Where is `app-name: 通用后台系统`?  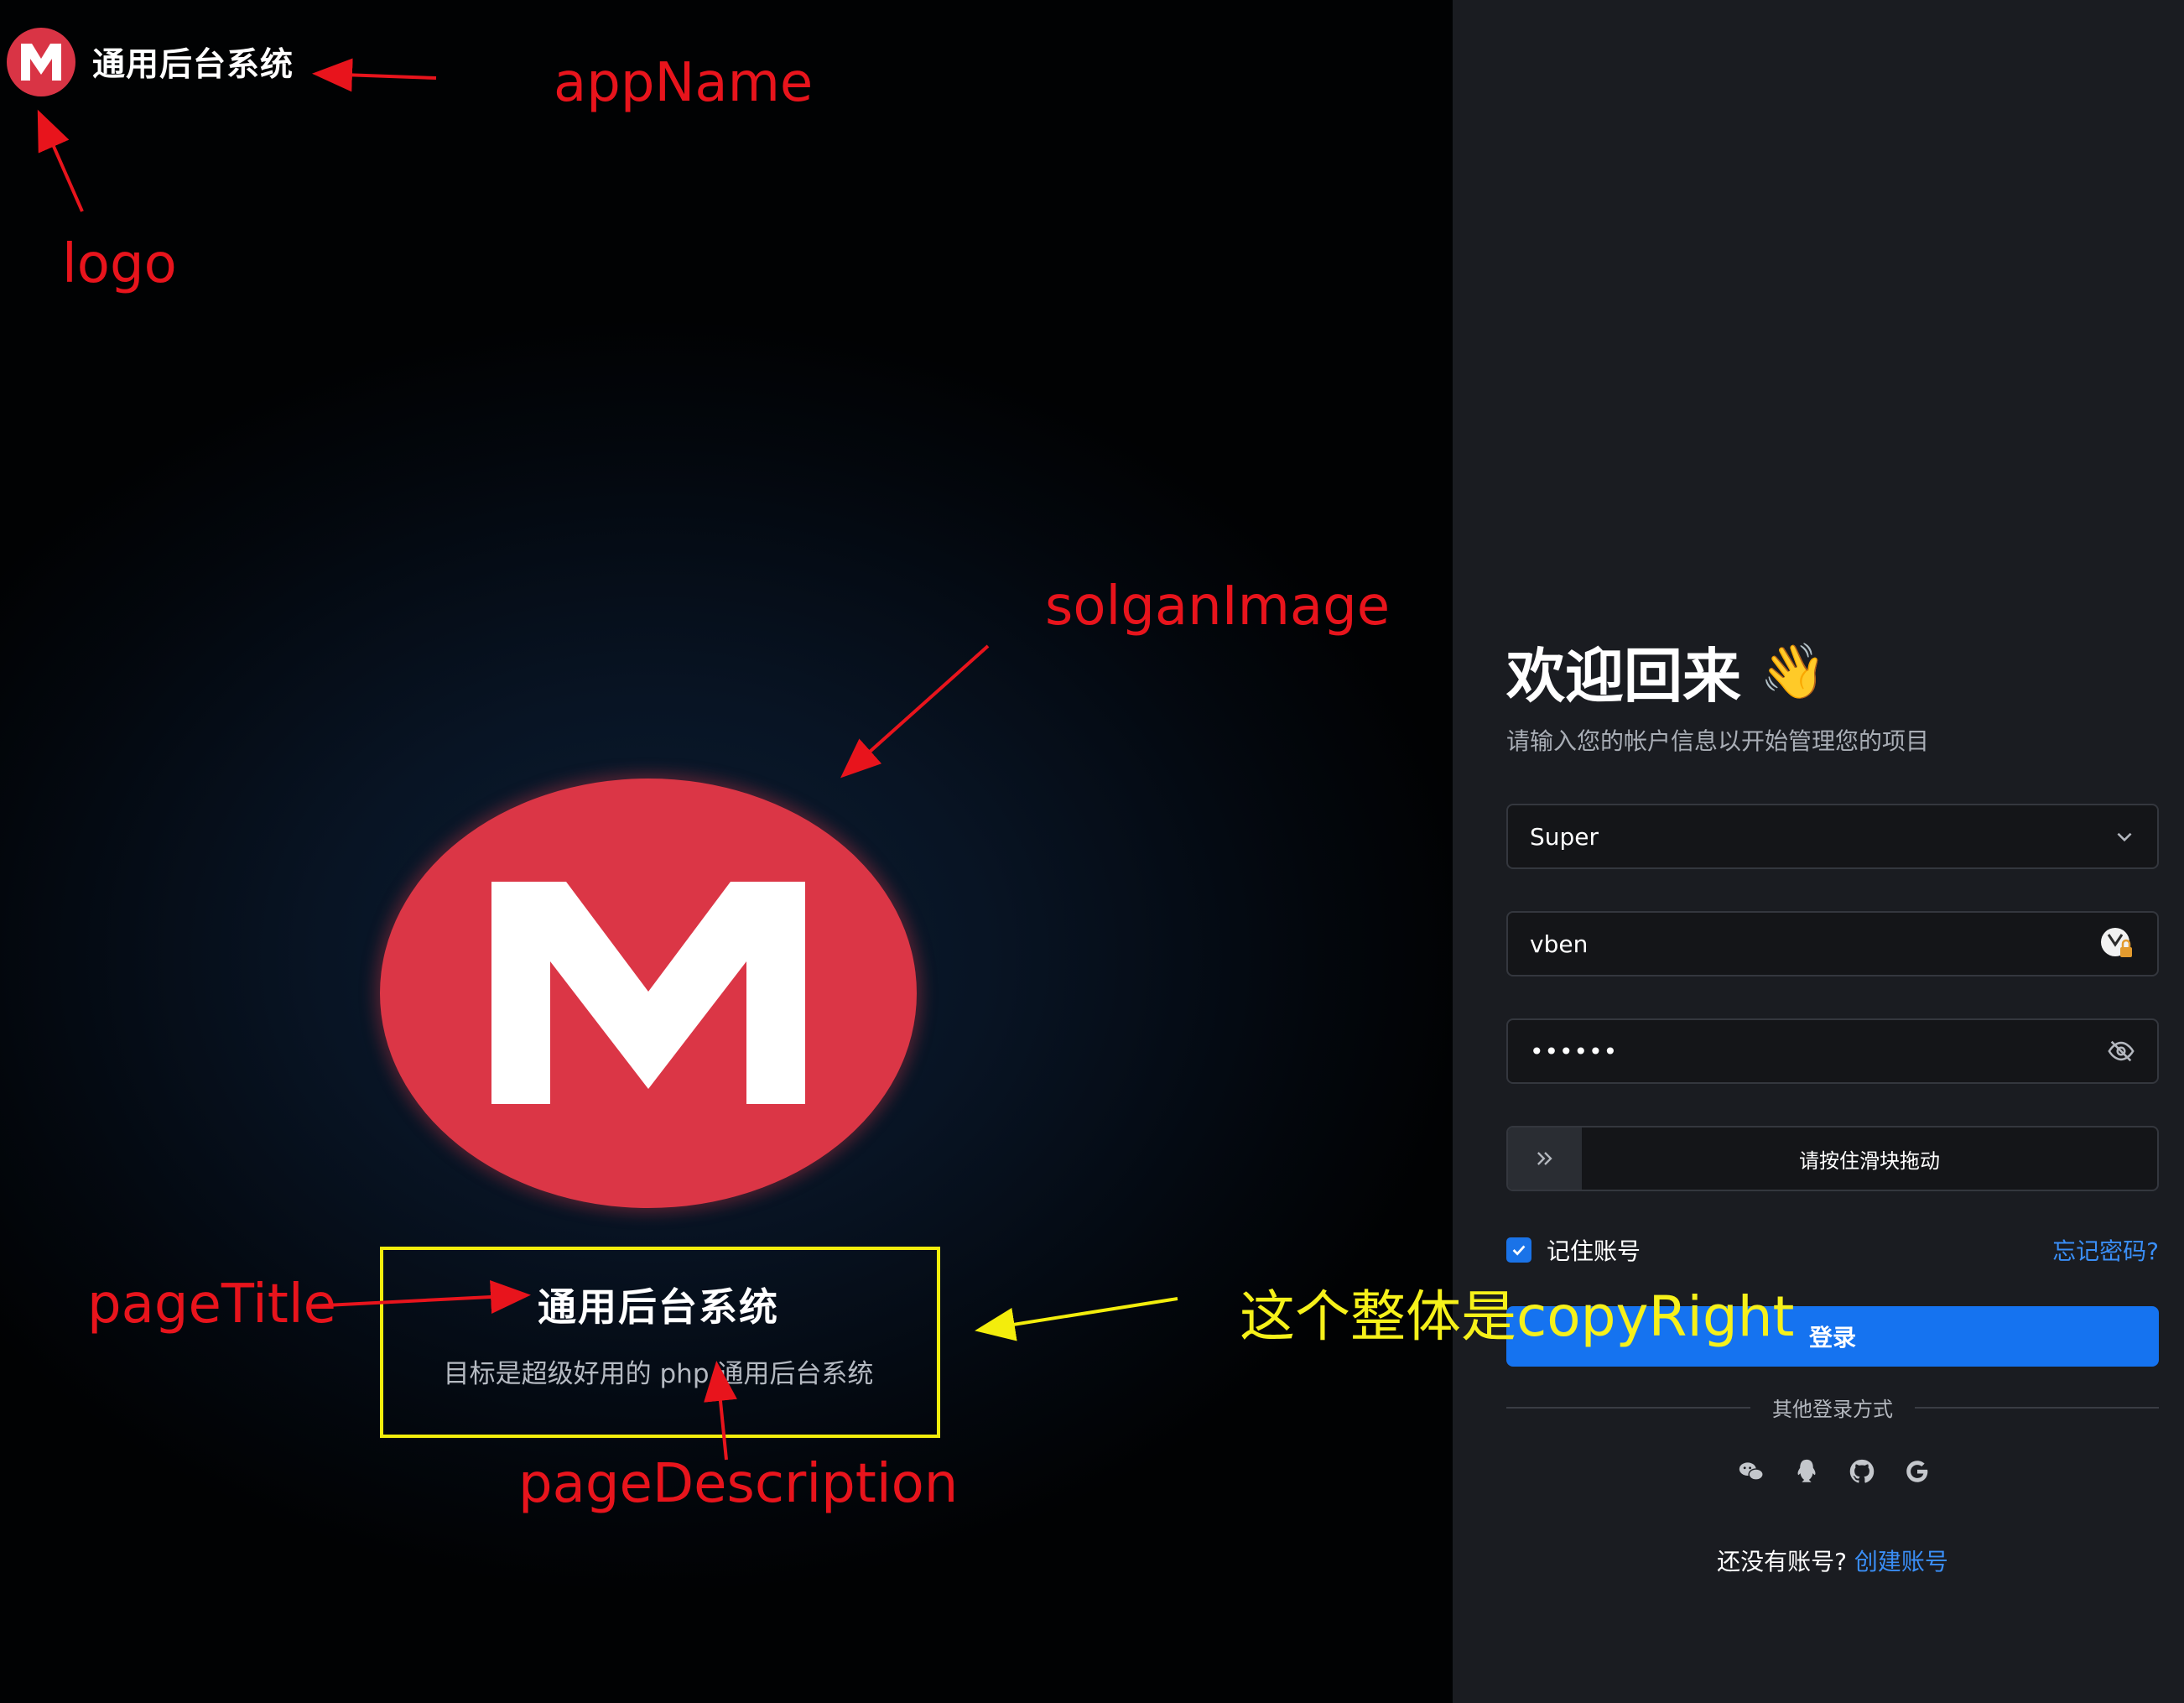
app-name: 通用后台系统 is located at coordinates (193, 65).